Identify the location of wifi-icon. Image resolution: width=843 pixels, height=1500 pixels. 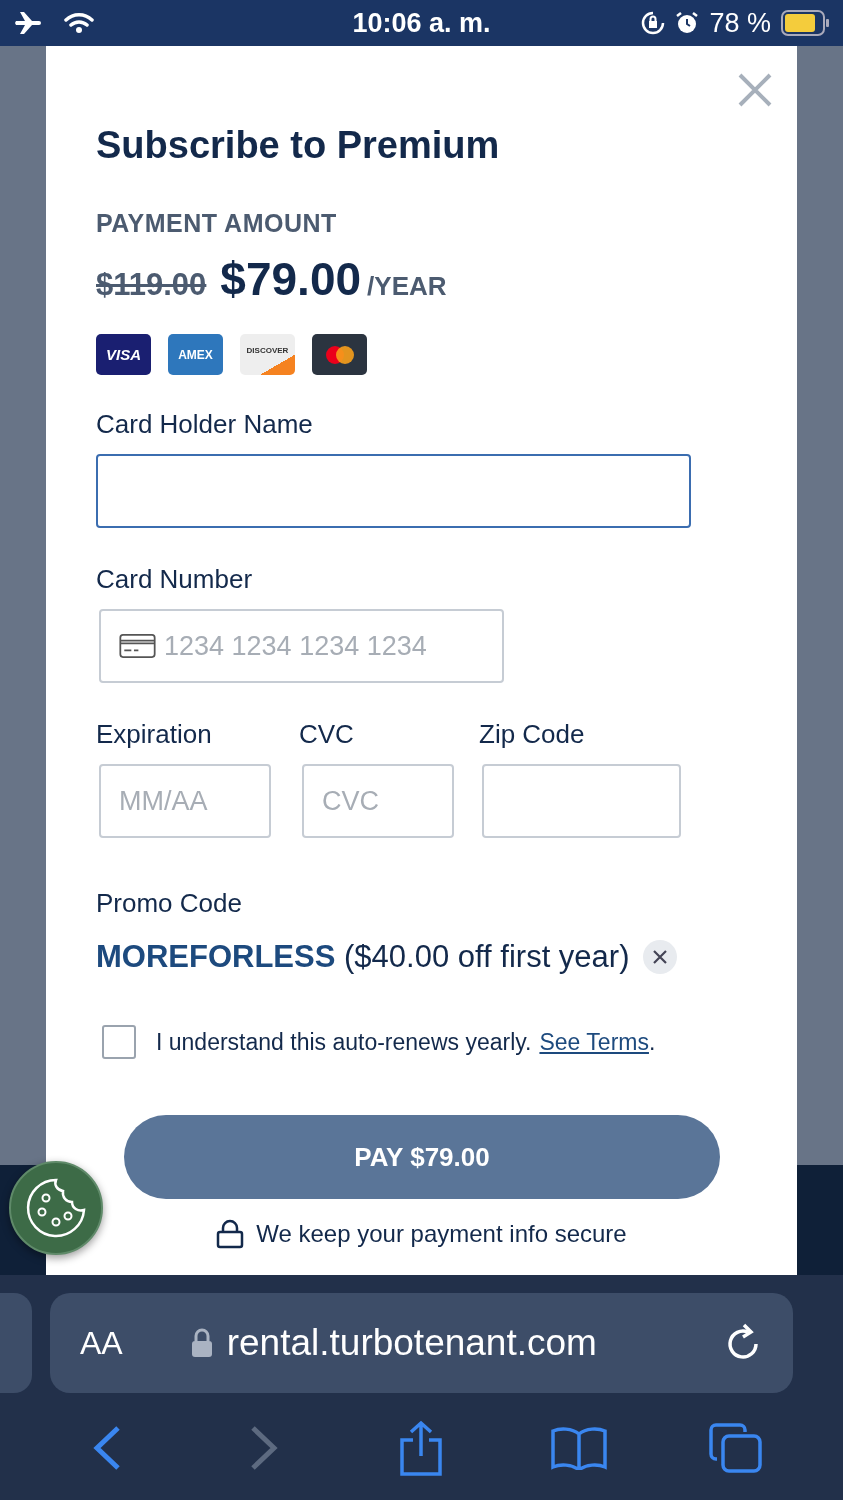
(79, 23).